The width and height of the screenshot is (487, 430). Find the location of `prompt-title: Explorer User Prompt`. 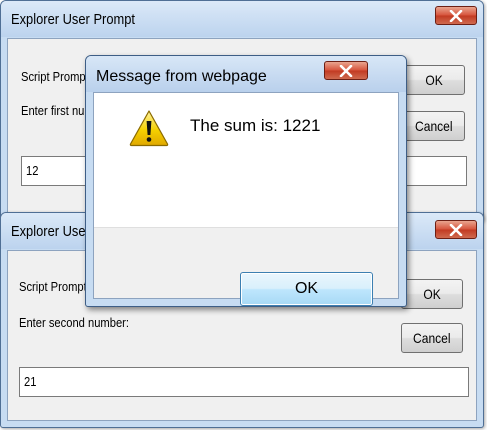

prompt-title: Explorer User Prompt is located at coordinates (73, 19).